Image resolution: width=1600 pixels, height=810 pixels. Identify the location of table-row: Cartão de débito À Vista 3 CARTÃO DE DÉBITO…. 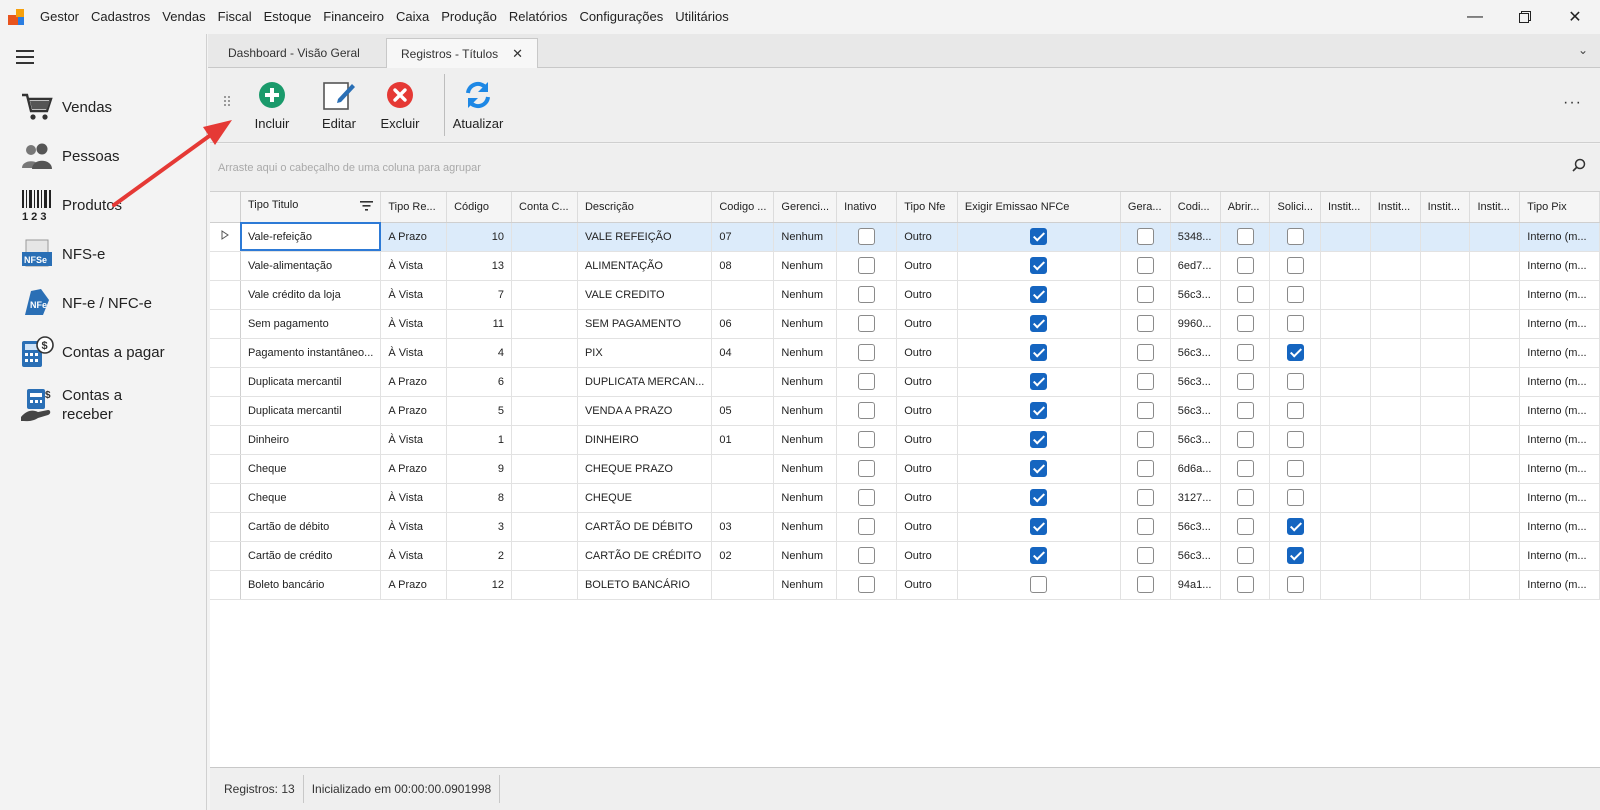
(905, 527).